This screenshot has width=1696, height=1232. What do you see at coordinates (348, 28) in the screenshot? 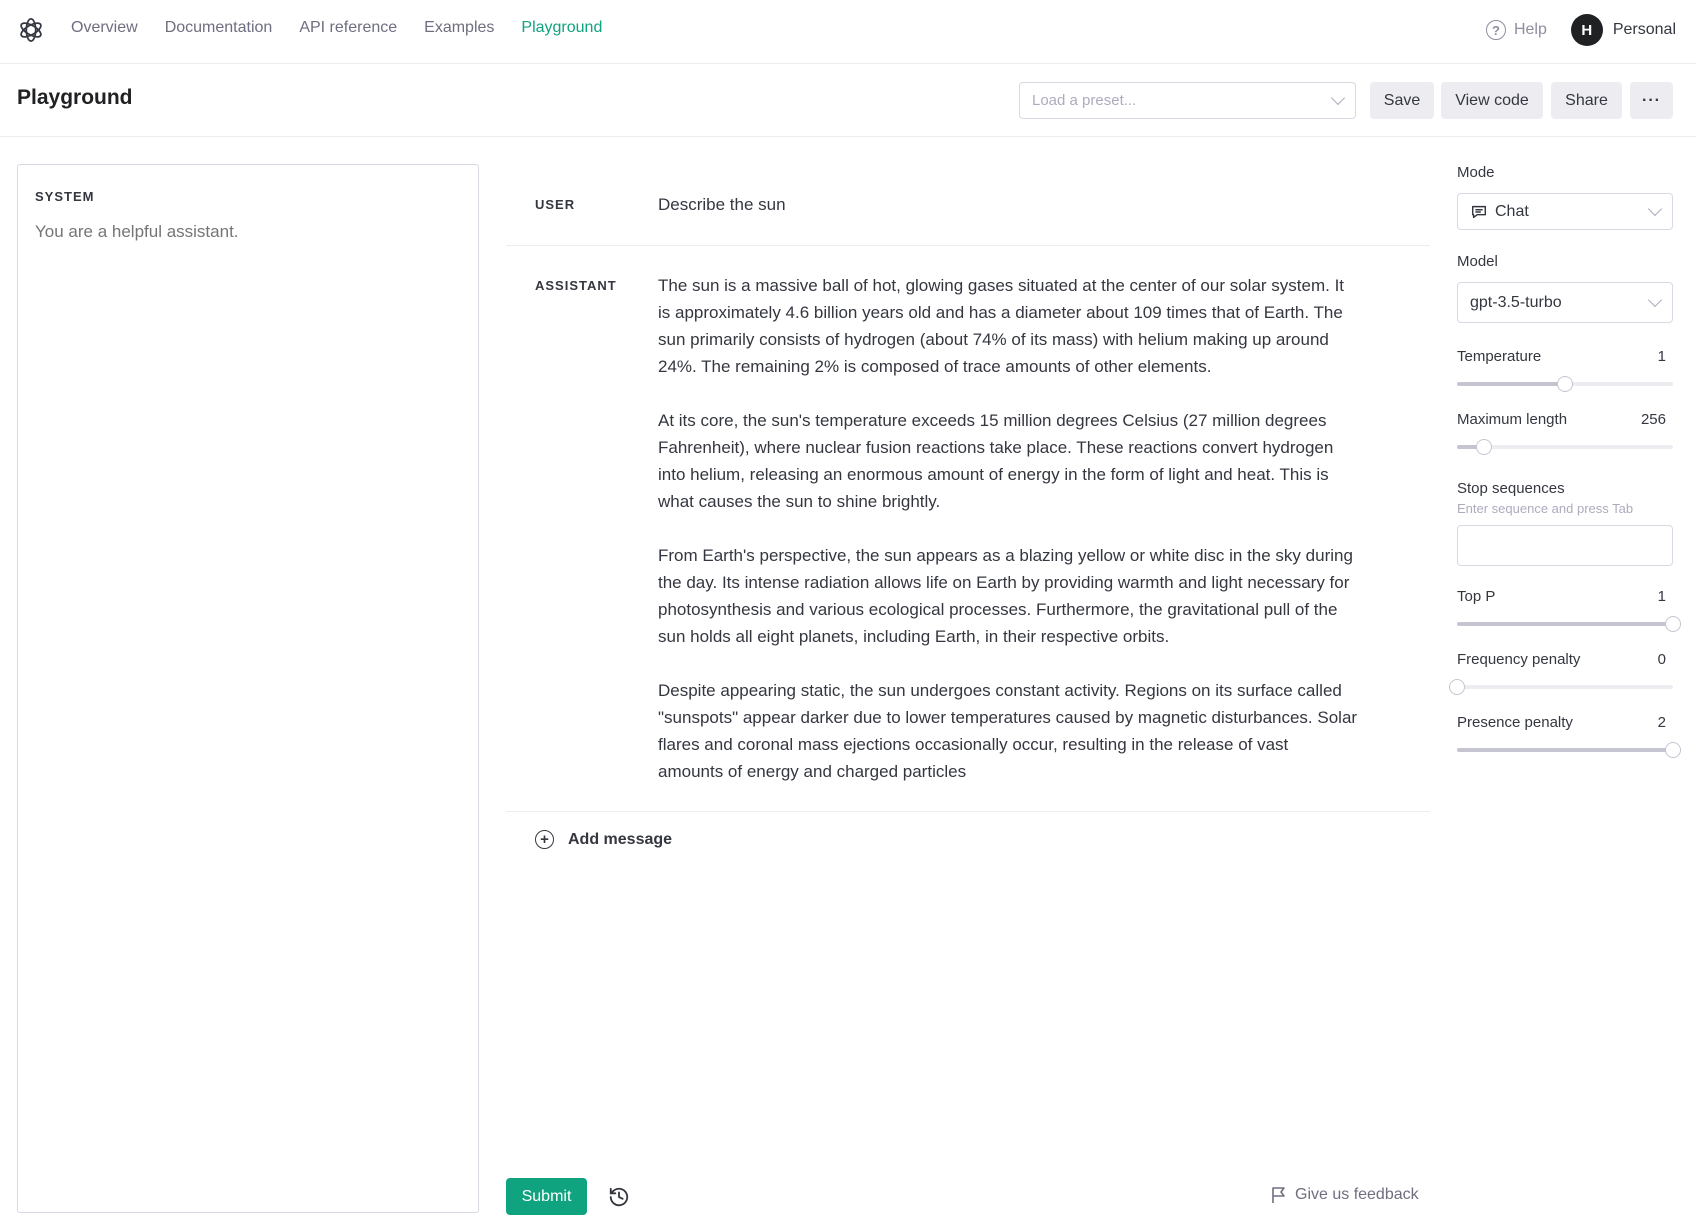
I see `nav-api-reference: API reference` at bounding box center [348, 28].